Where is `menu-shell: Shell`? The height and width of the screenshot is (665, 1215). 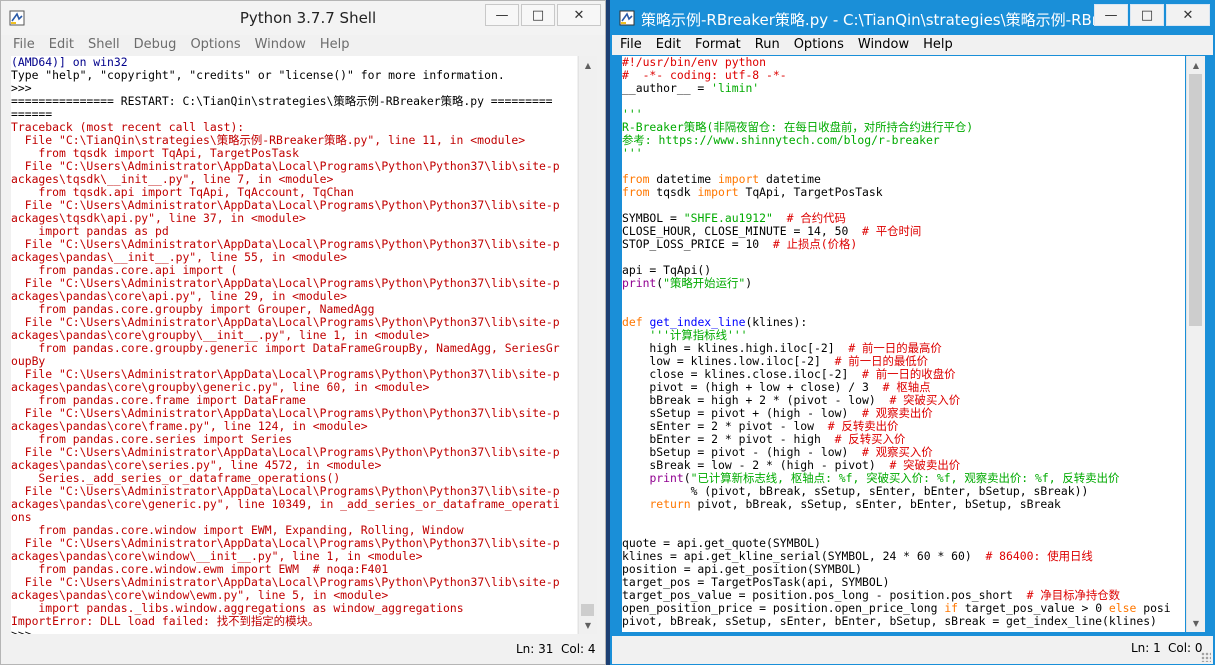
menu-shell: Shell is located at coordinates (103, 45).